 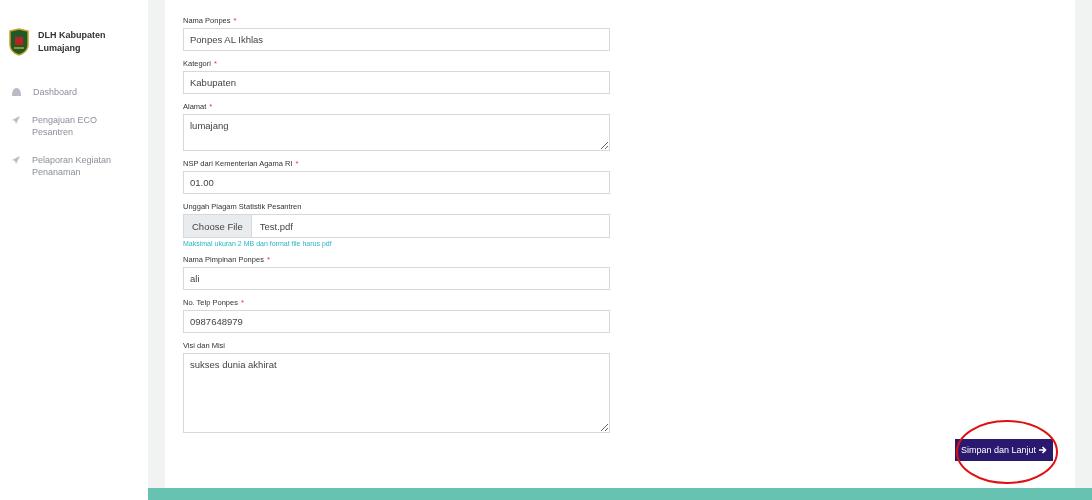 What do you see at coordinates (218, 226) in the screenshot?
I see `choose-file-button: Choose File` at bounding box center [218, 226].